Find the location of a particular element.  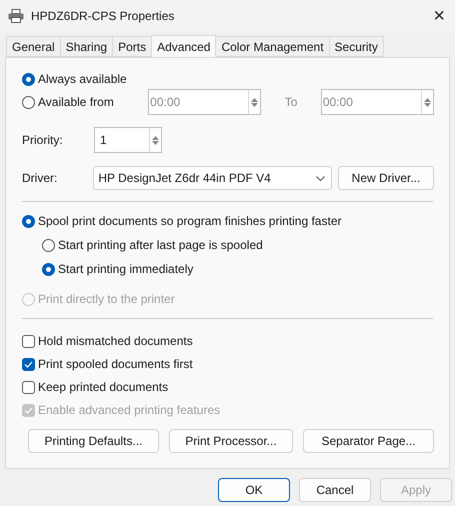

driver-label: Driver: is located at coordinates (40, 178).